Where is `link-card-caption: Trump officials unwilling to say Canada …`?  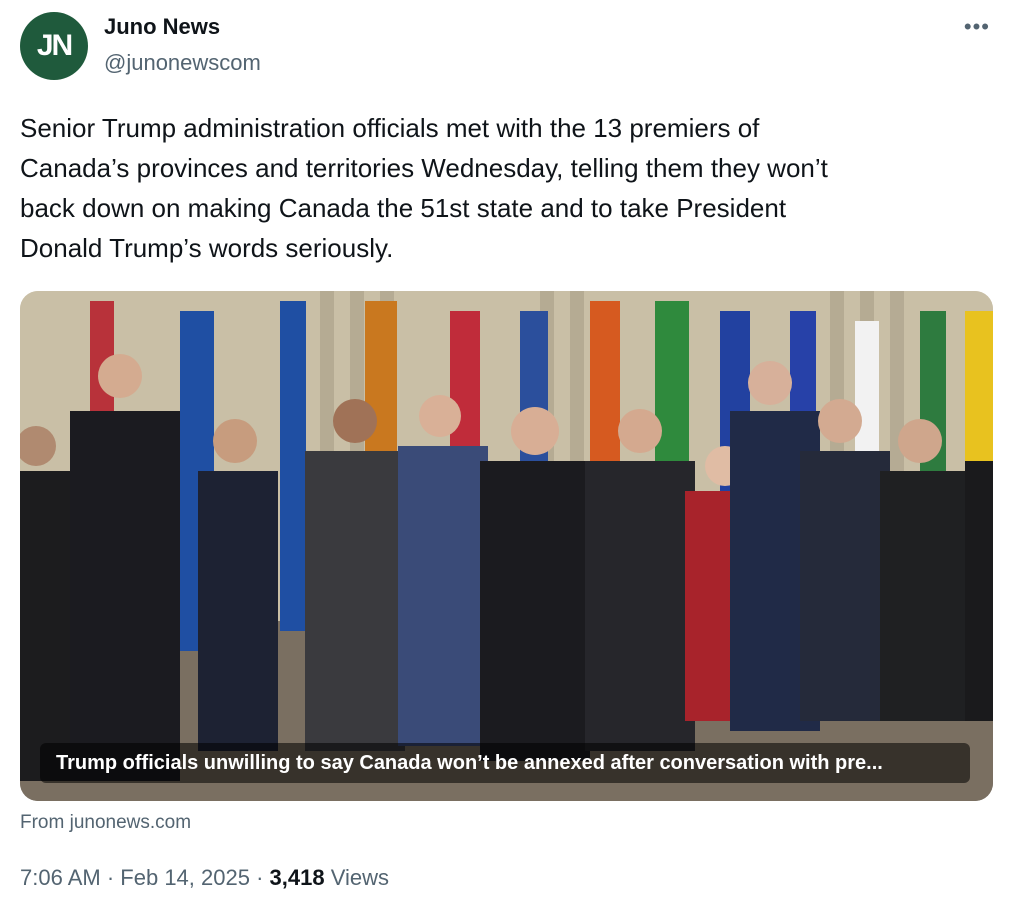
link-card-caption: Trump officials unwilling to say Canada … is located at coordinates (505, 763).